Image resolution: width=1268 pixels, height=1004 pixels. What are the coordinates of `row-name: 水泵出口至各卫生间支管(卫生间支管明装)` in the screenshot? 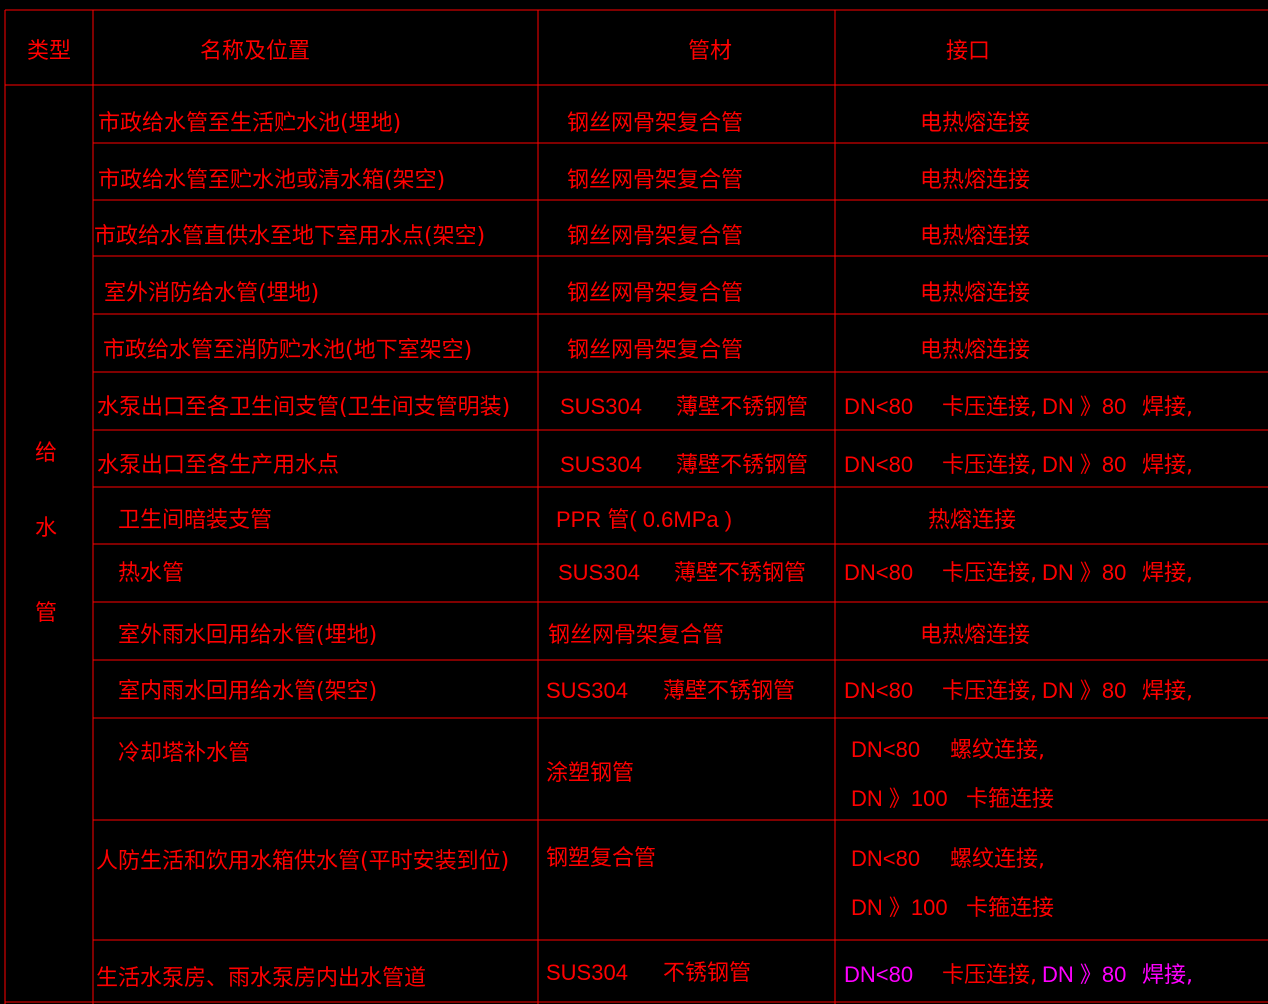 It's located at (303, 407).